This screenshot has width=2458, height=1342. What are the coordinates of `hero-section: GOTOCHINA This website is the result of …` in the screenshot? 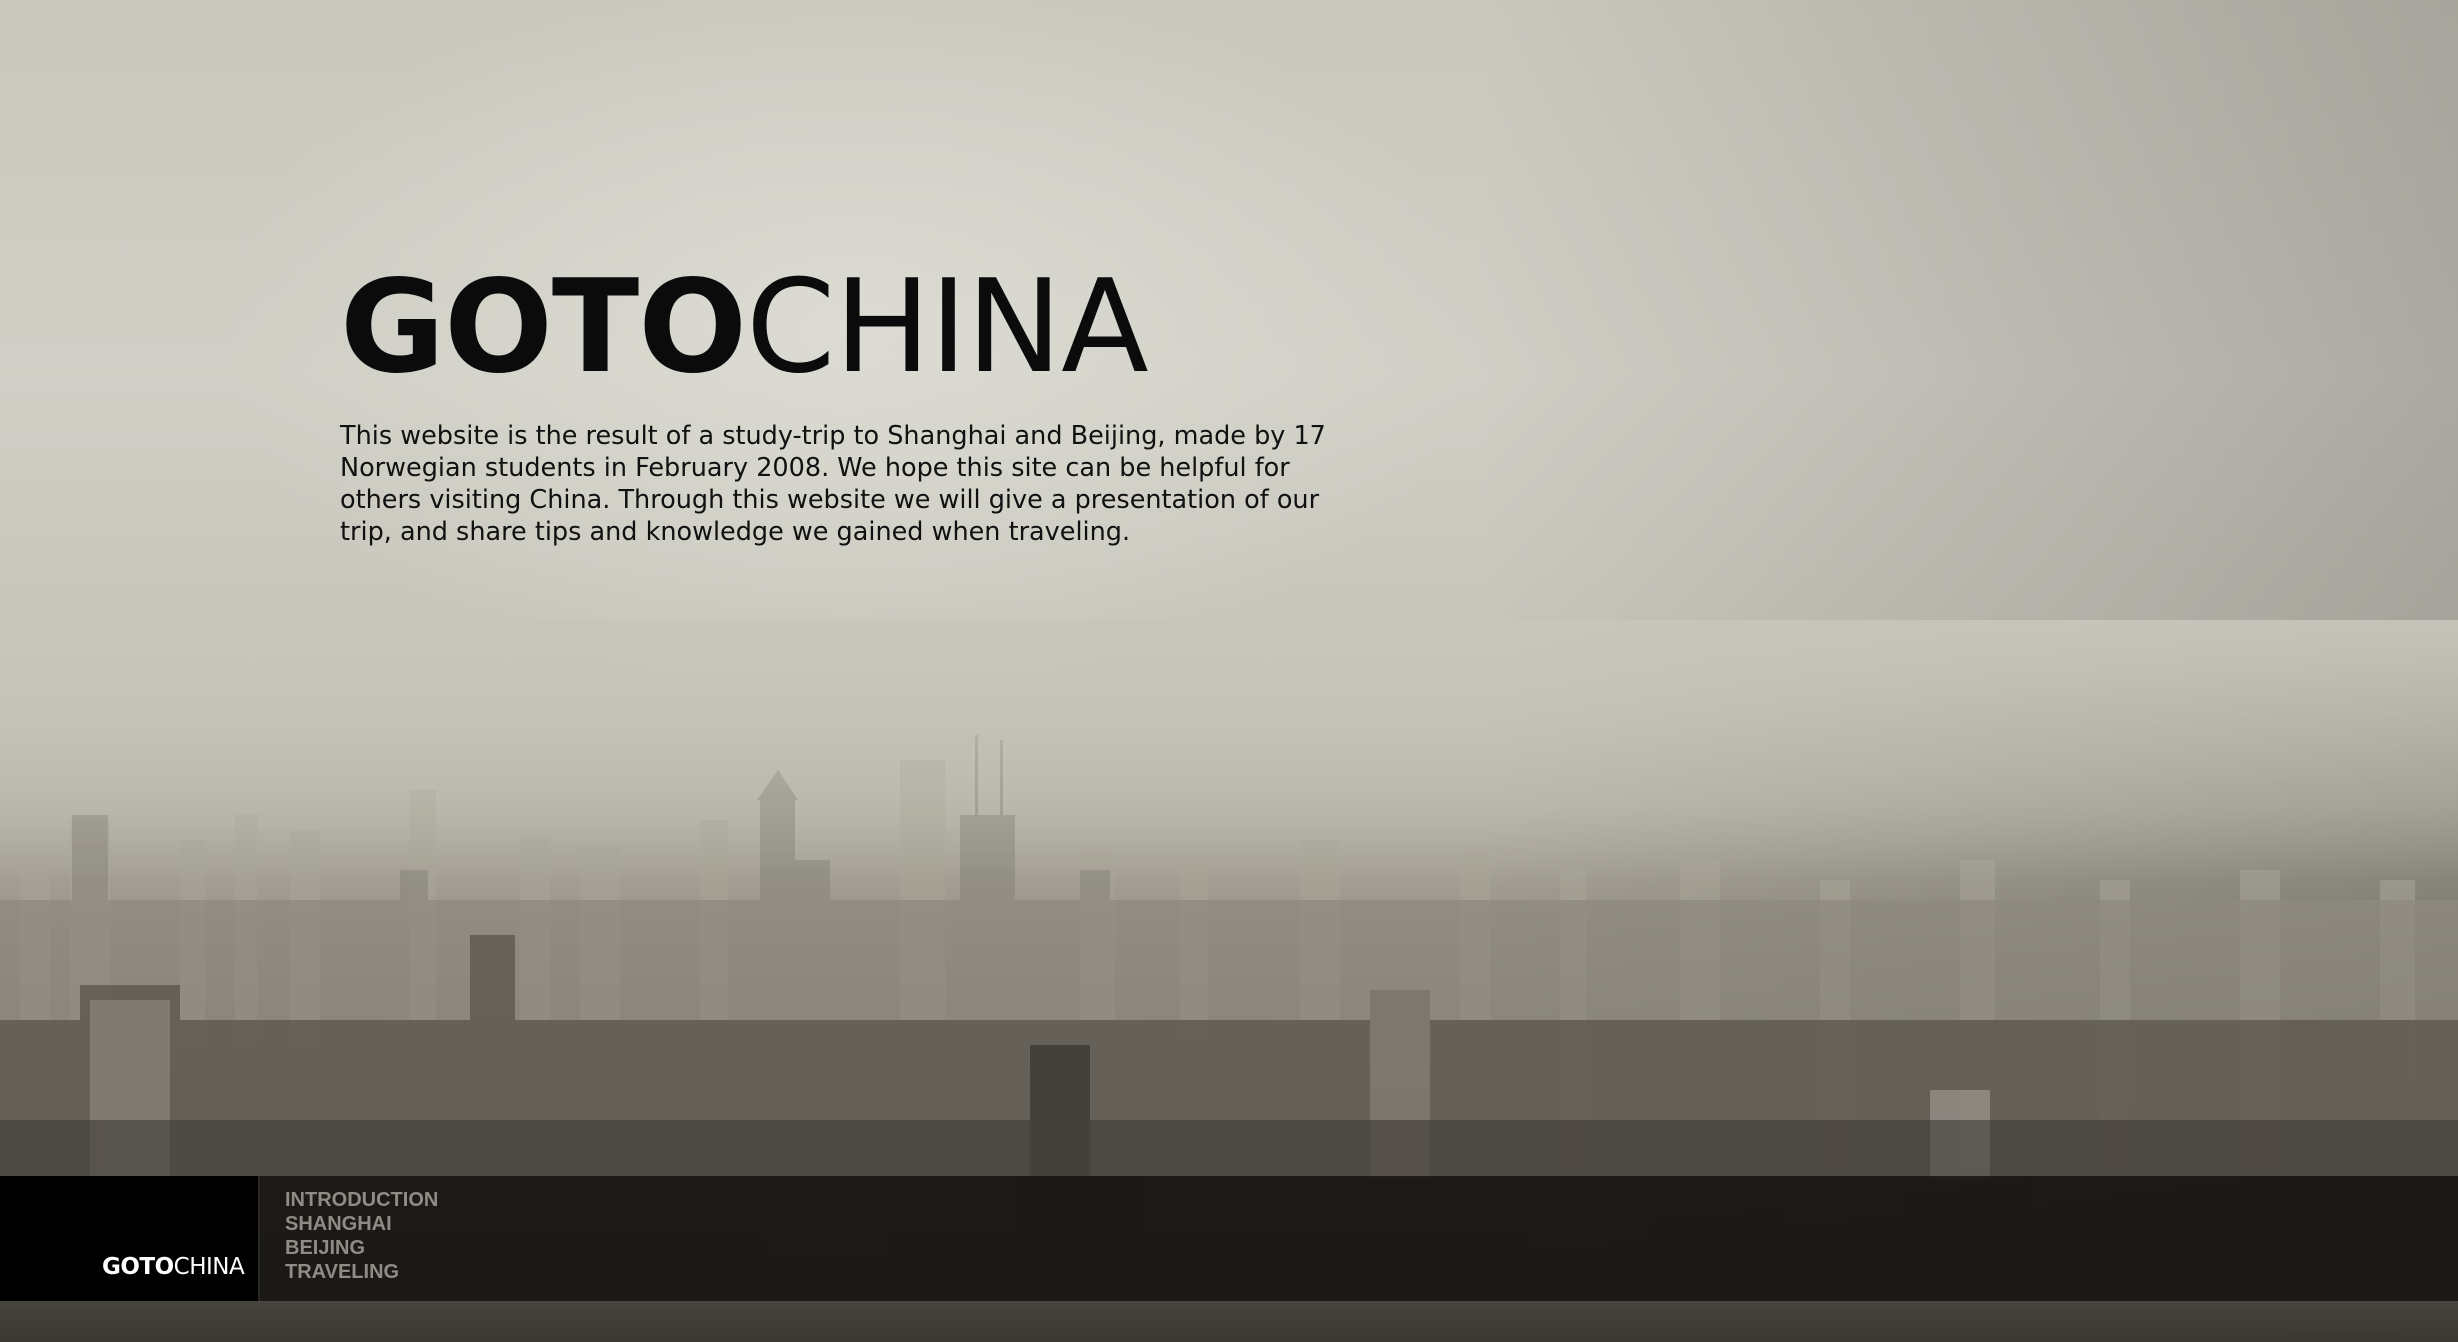 It's located at (840, 403).